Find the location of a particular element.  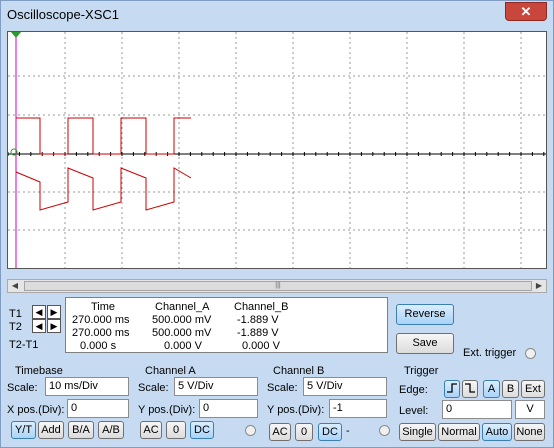

channel-a-terminal is located at coordinates (250, 430).